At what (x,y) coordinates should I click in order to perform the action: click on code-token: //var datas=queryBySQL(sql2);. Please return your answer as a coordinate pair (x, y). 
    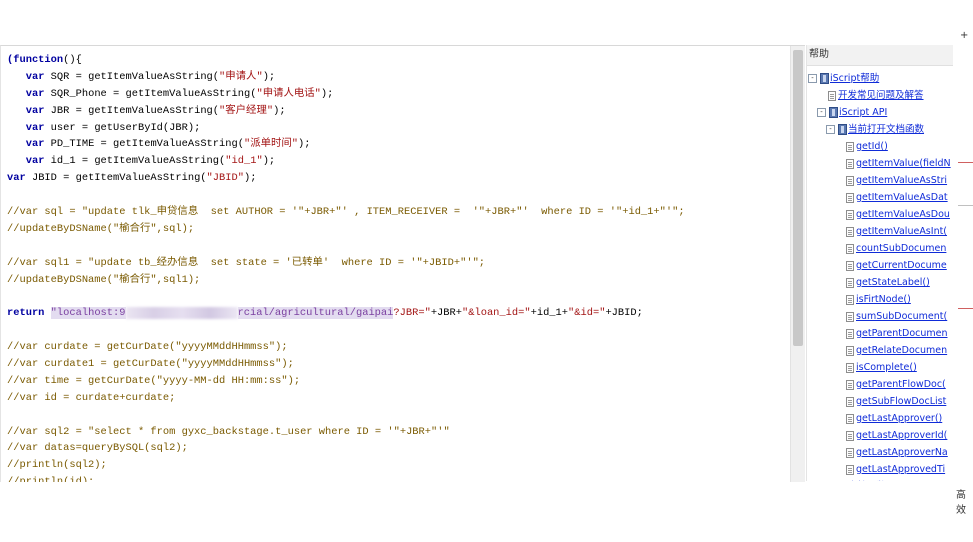
    Looking at the image, I should click on (97, 448).